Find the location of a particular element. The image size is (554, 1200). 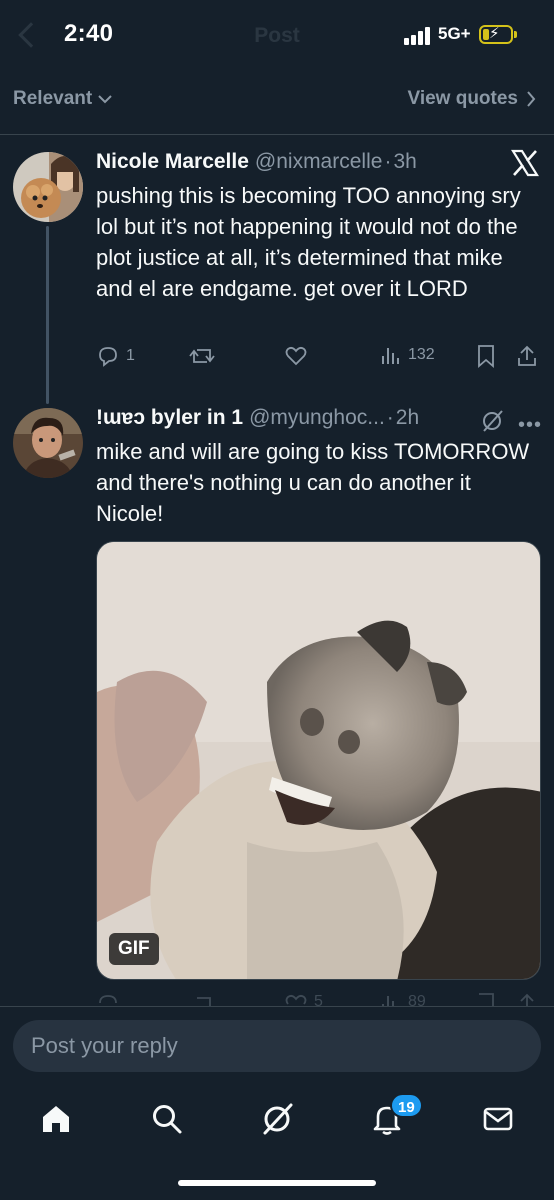

handle: @nixmarcelle is located at coordinates (319, 162).